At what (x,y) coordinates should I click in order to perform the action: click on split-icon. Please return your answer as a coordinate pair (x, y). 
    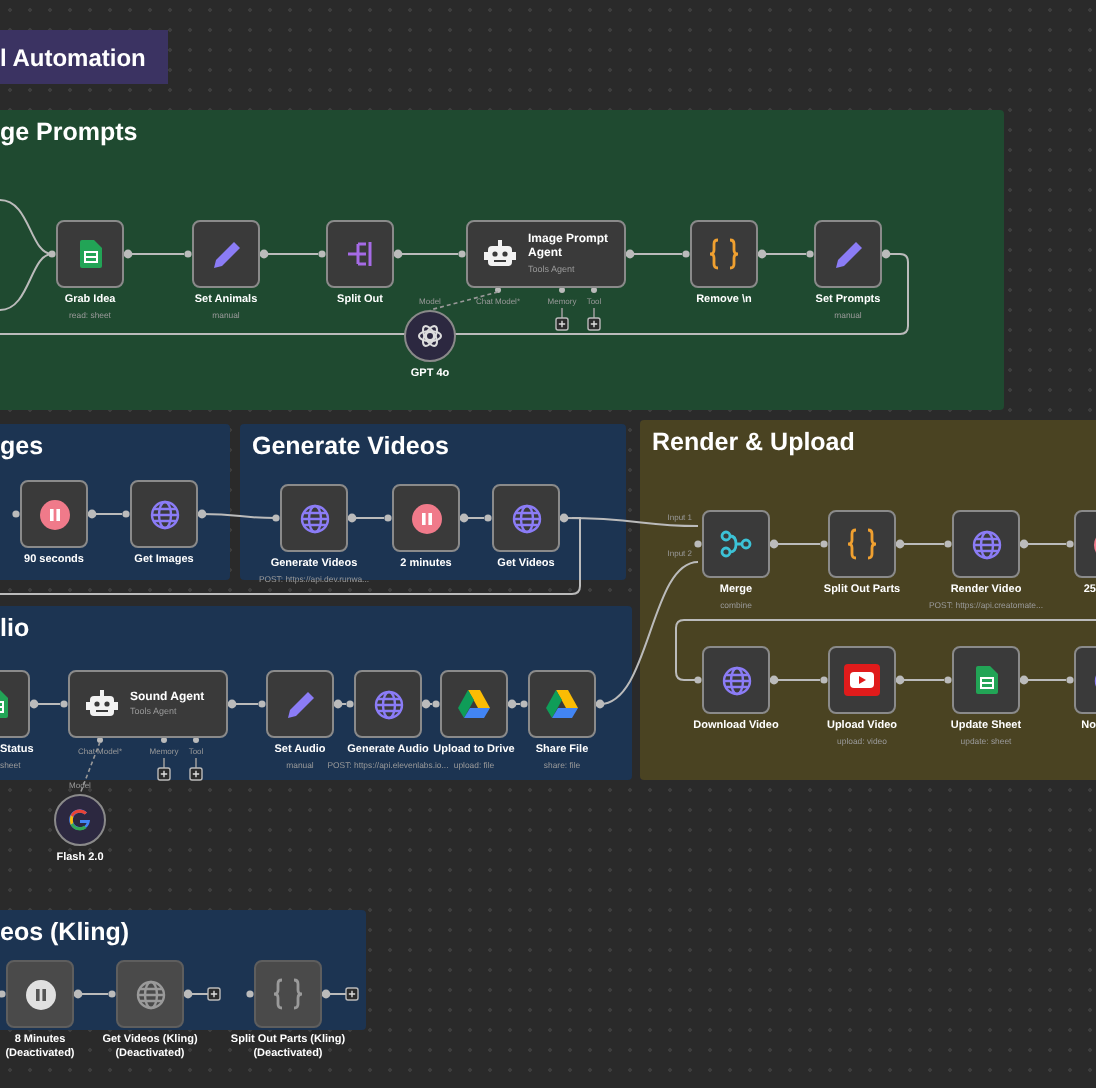
    Looking at the image, I should click on (360, 254).